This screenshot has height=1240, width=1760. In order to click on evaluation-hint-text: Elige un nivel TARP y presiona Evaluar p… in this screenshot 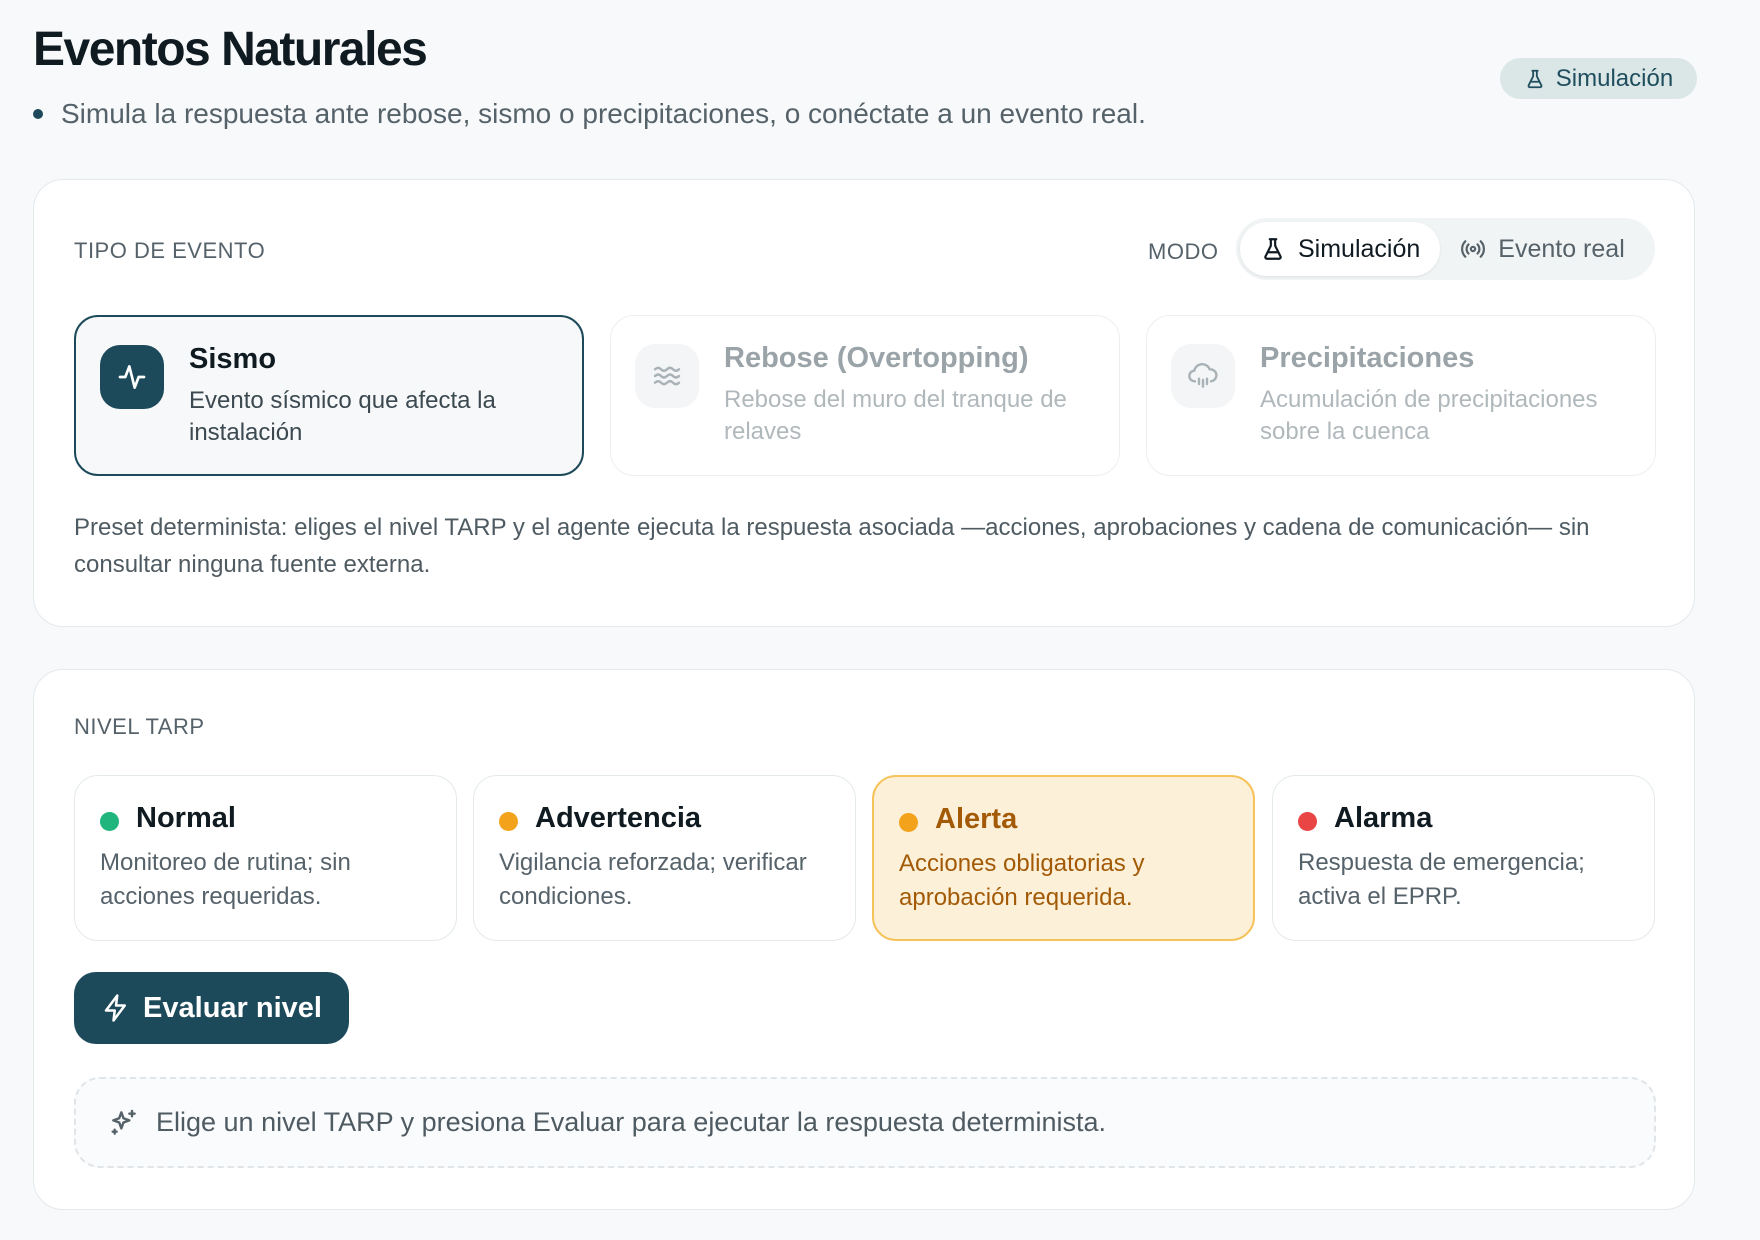, I will do `click(631, 1122)`.